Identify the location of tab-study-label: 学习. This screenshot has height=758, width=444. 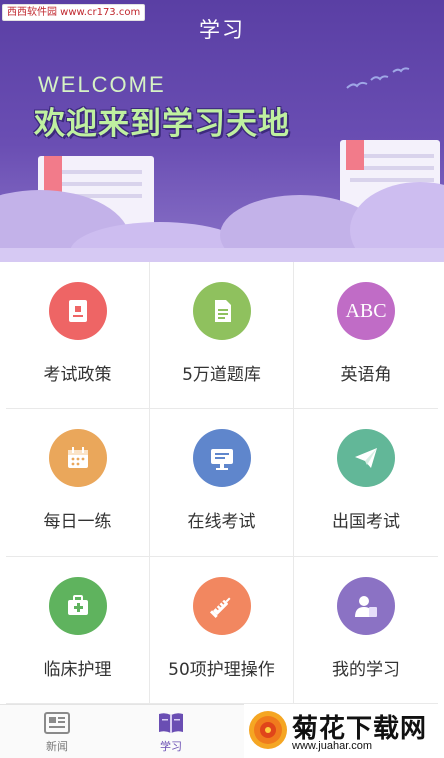
(171, 746).